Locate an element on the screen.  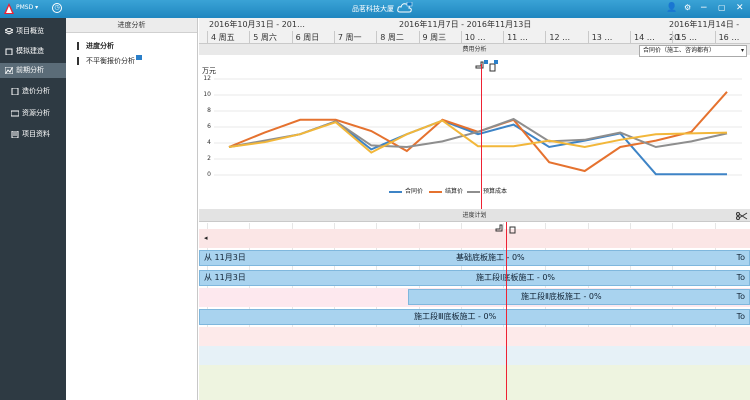
nav-item-simulation: 模拟建造 is located at coordinates (33, 51).